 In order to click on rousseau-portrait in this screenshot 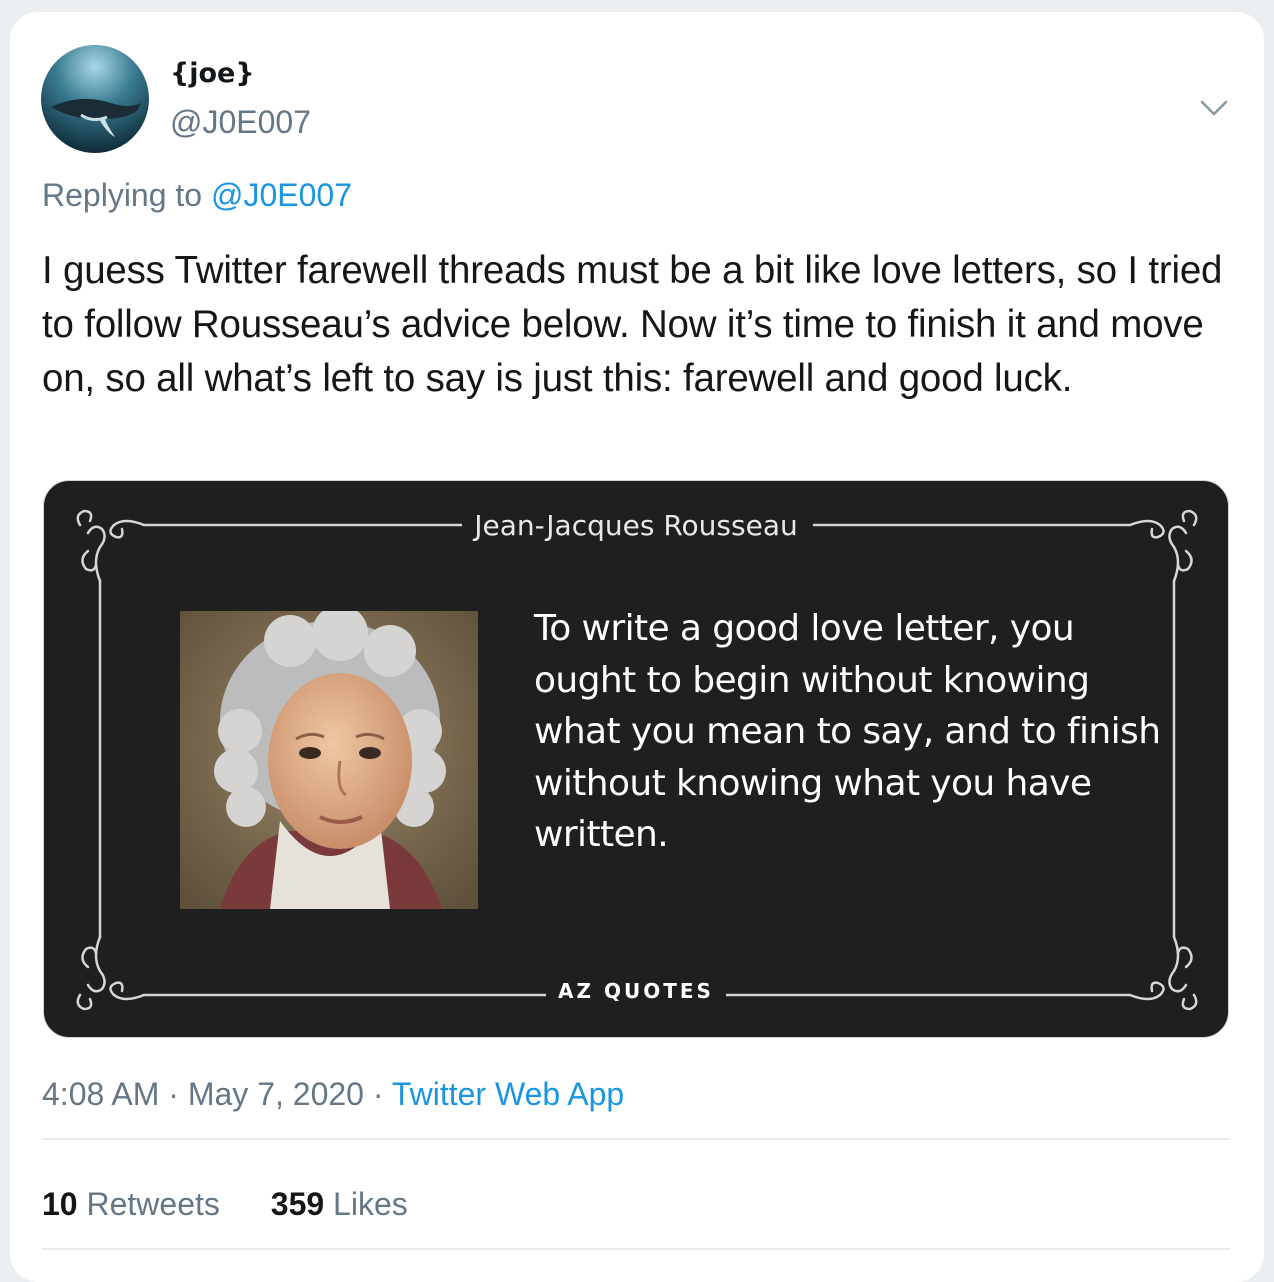, I will do `click(329, 760)`.